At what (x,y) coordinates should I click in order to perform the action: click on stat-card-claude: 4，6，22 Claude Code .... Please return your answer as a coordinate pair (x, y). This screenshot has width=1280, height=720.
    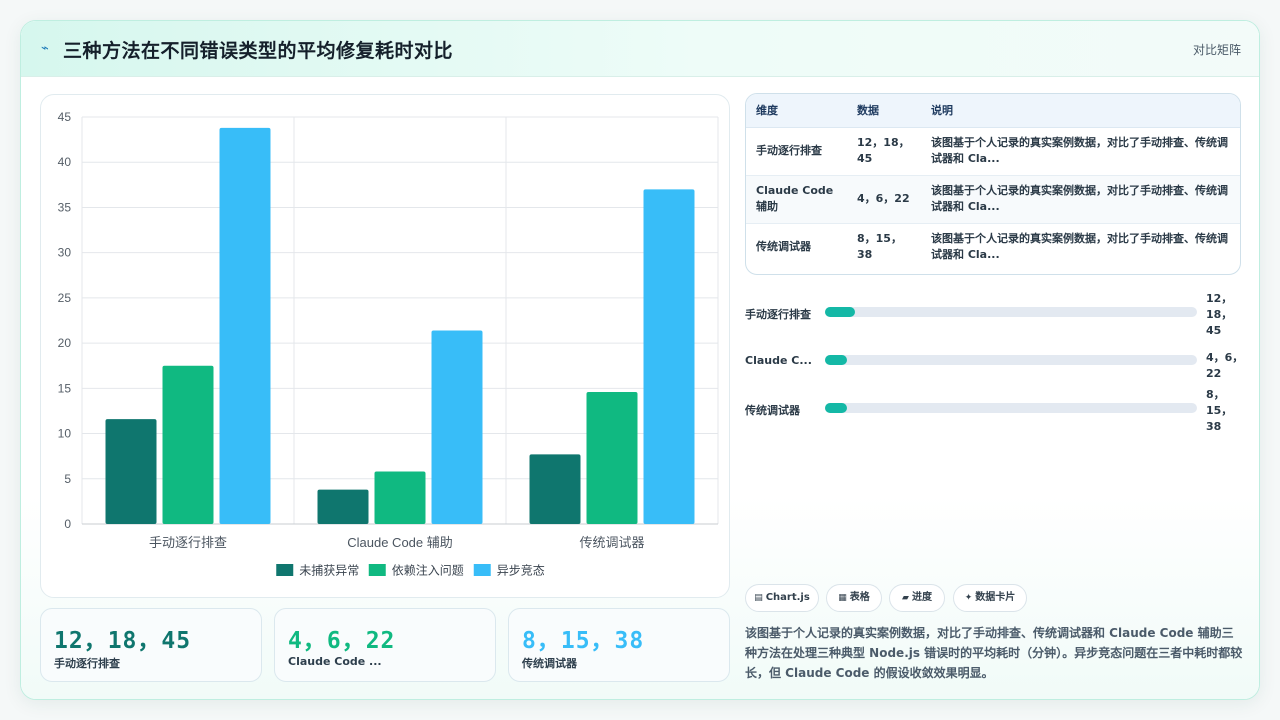
    Looking at the image, I should click on (385, 645).